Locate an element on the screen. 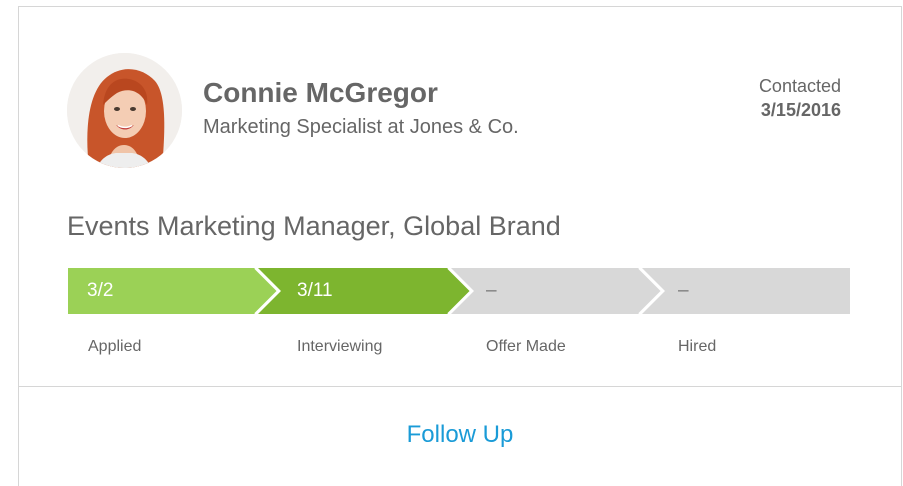 This screenshot has width=903, height=486. contacted-label: Contacted is located at coordinates (799, 86).